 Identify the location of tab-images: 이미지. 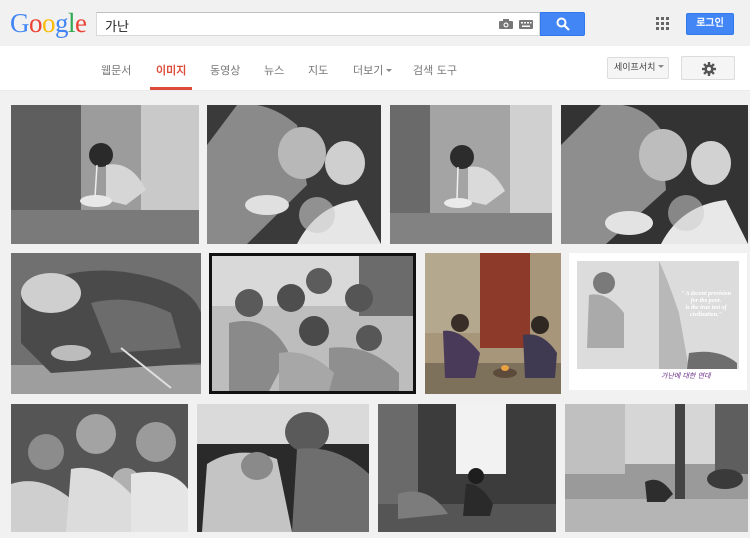
(171, 70).